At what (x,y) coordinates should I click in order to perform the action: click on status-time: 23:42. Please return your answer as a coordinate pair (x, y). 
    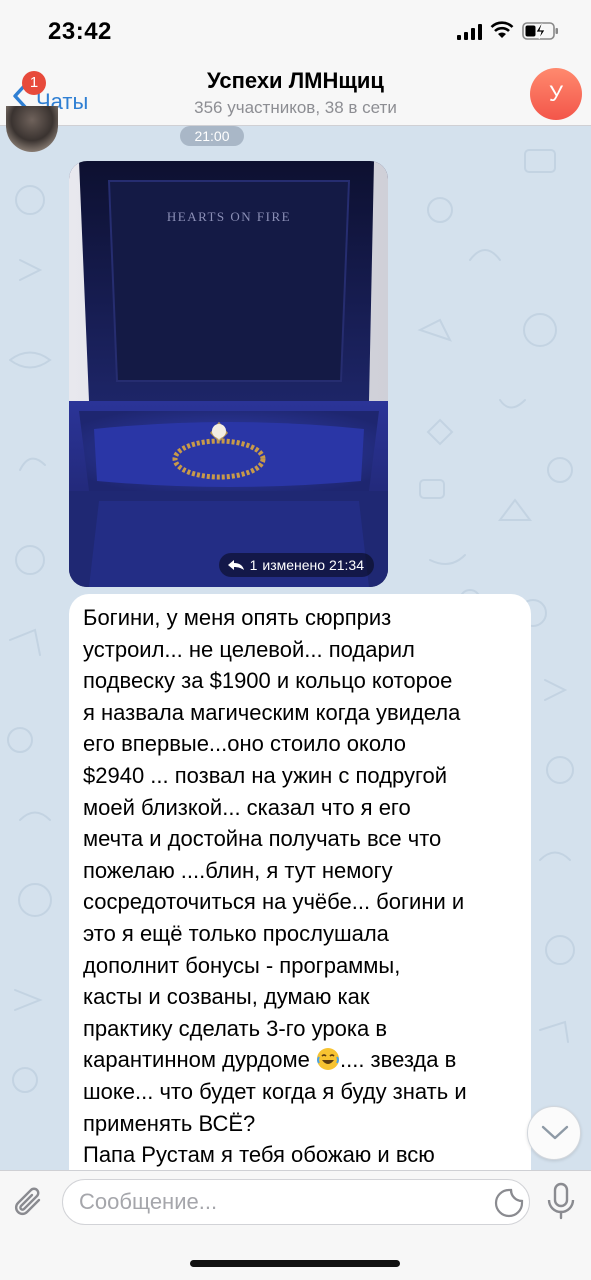
    Looking at the image, I should click on (80, 31).